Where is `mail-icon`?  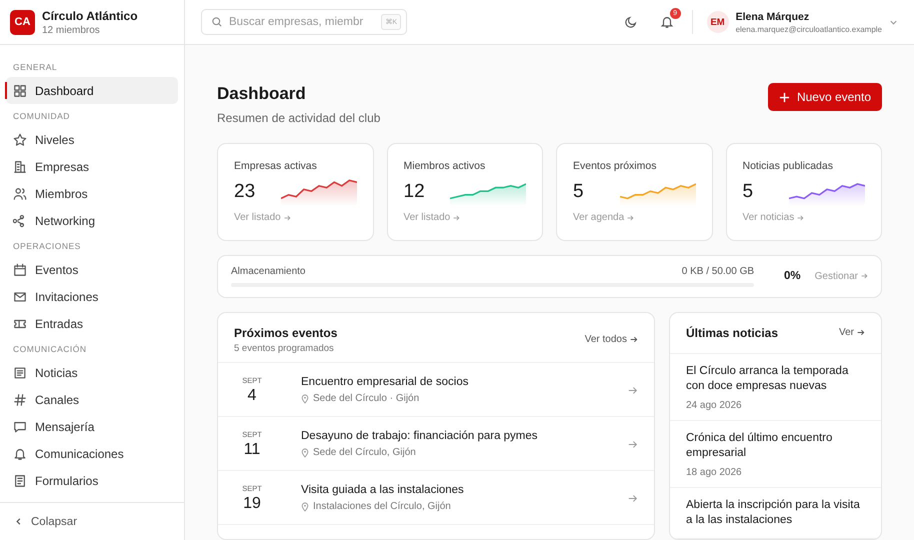
mail-icon is located at coordinates (20, 297).